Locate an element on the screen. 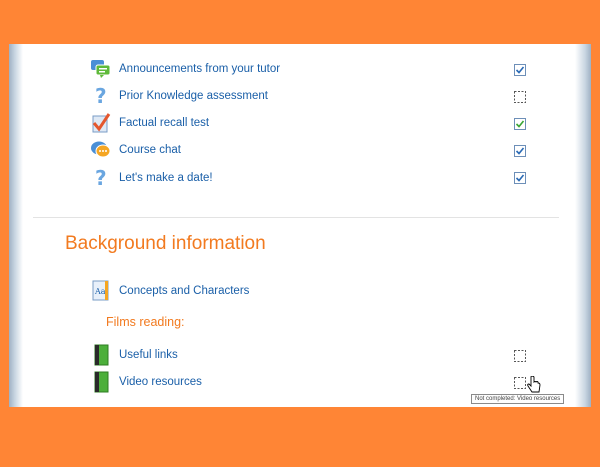 The width and height of the screenshot is (600, 467). glossary-icon: Aa is located at coordinates (101, 291).